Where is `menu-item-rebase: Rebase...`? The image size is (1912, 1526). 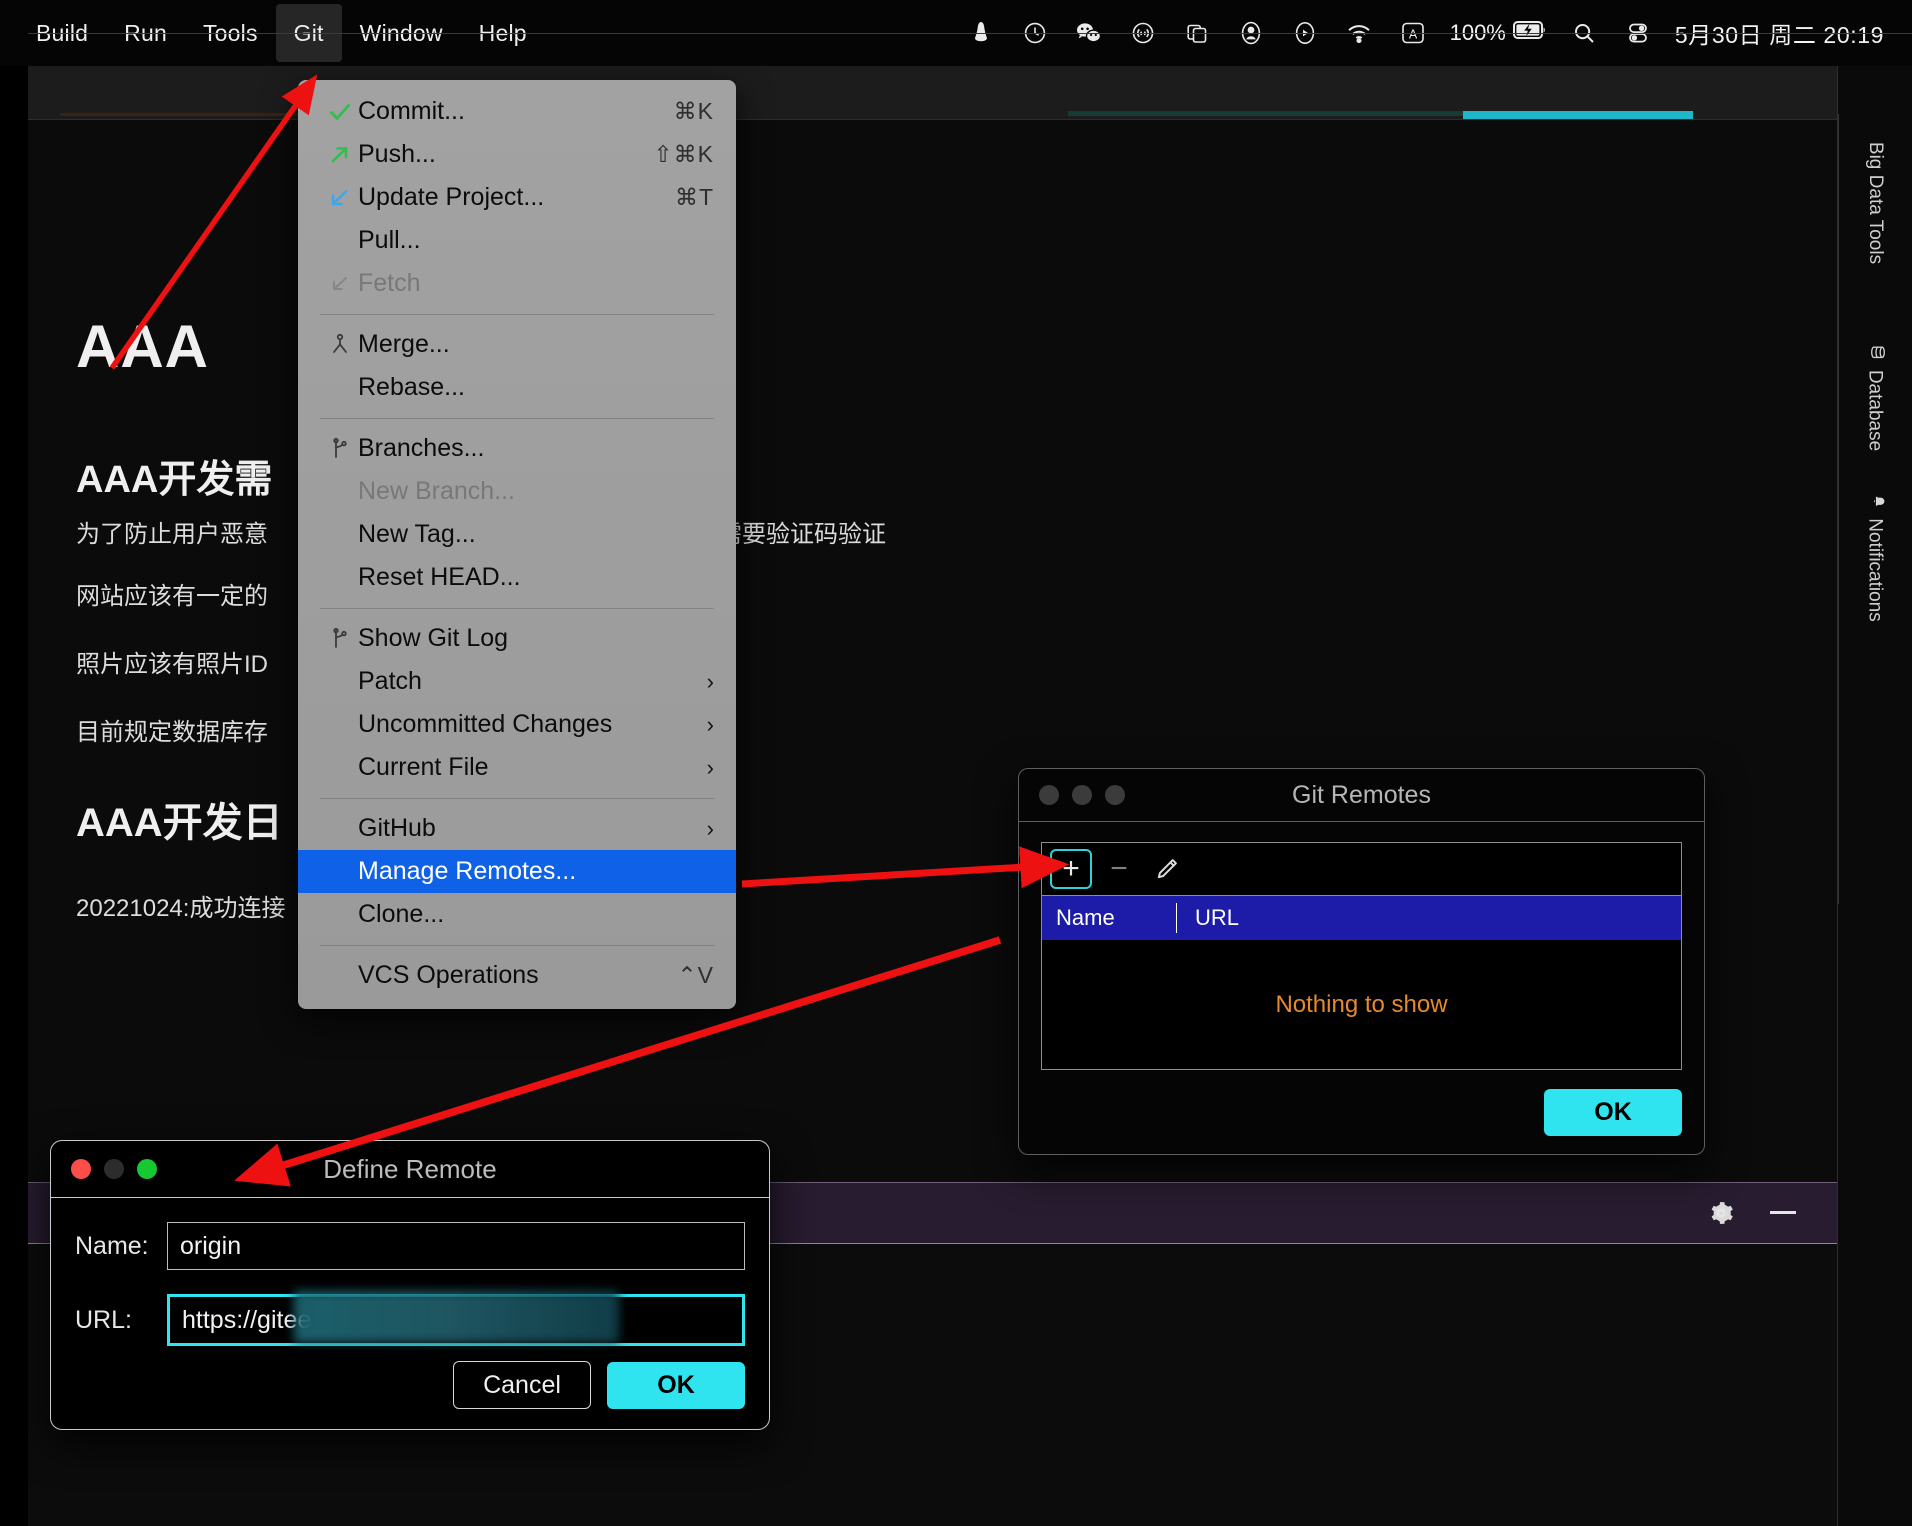
menu-item-rebase: Rebase... is located at coordinates (517, 387).